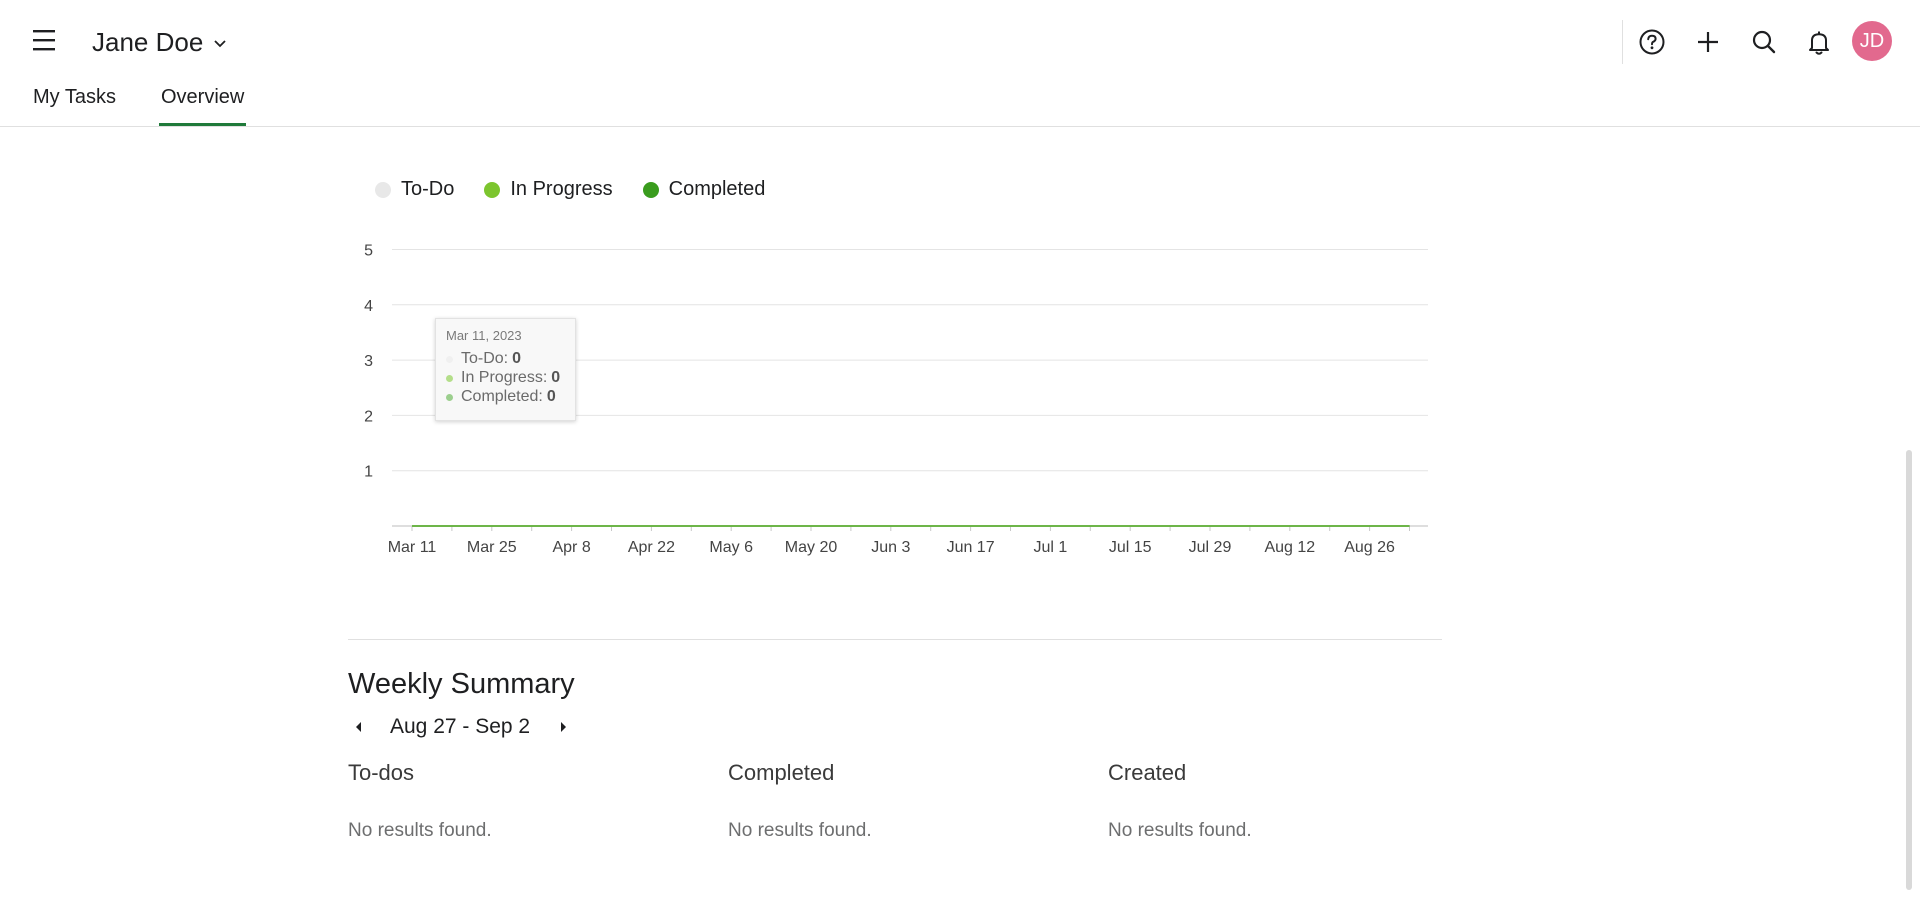 Image resolution: width=1920 pixels, height=897 pixels. Describe the element at coordinates (971, 547) in the screenshot. I see `x-tick-label: Jun 17` at that location.